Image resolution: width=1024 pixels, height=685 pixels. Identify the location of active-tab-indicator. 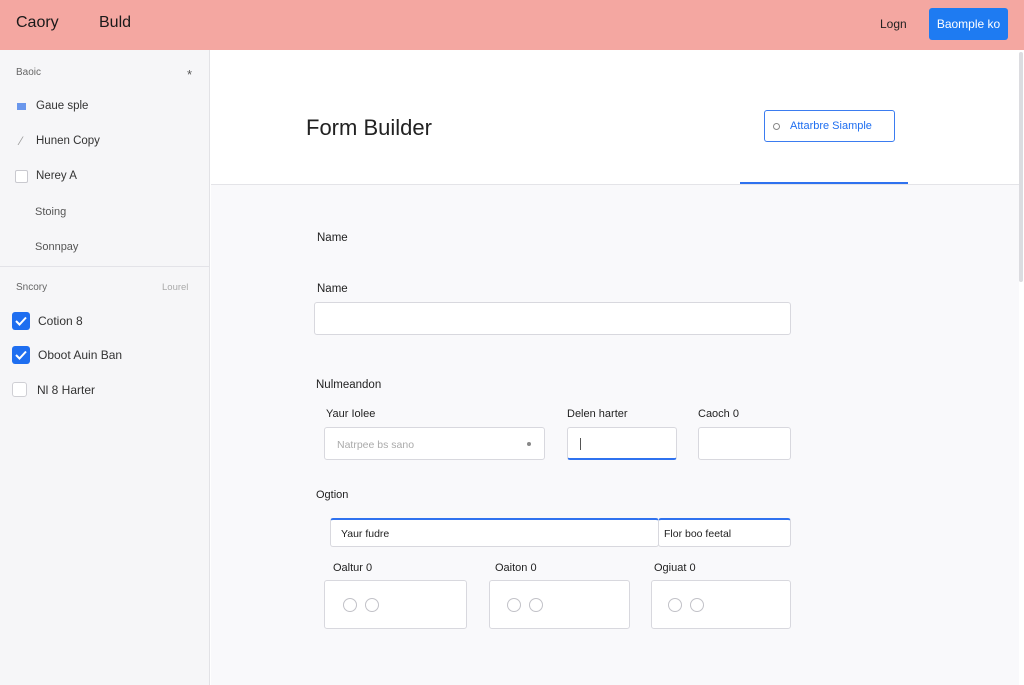
(824, 183).